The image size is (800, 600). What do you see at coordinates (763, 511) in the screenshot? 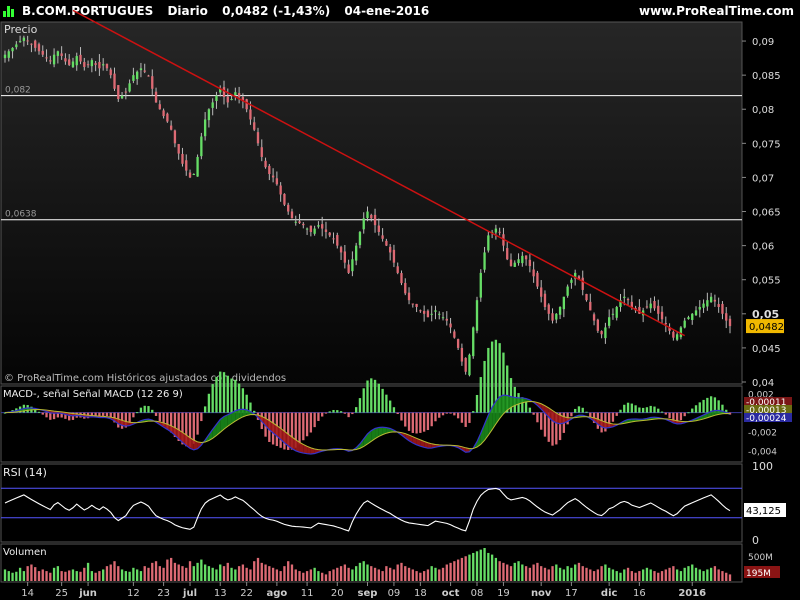
I see `rsi-last-value: 43,125` at bounding box center [763, 511].